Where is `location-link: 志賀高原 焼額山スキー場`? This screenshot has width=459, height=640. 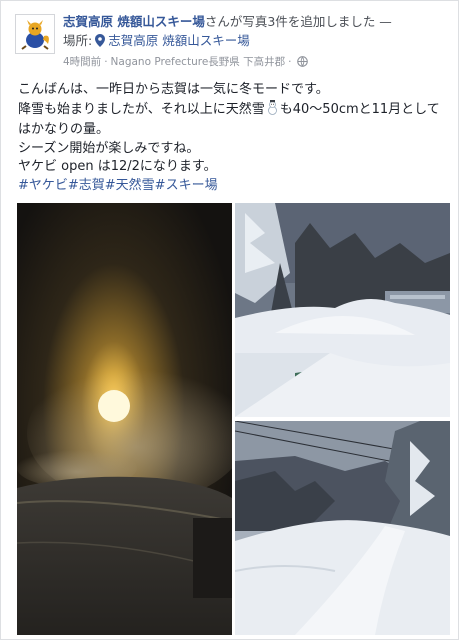
location-link: 志賀高原 焼額山スキー場 is located at coordinates (178, 40).